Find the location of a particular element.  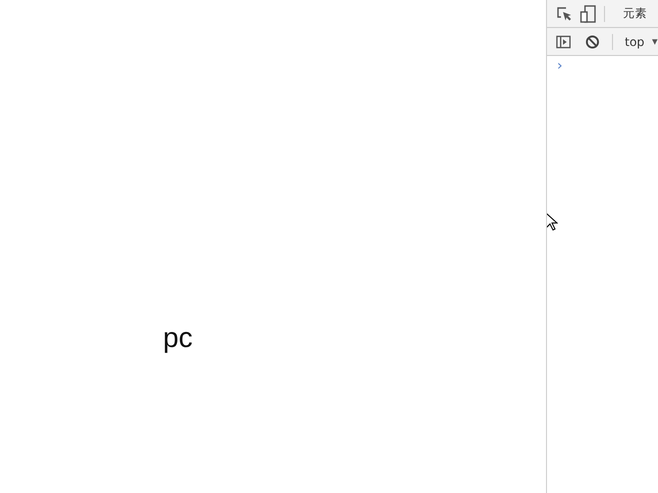

inspect-icon is located at coordinates (564, 14).